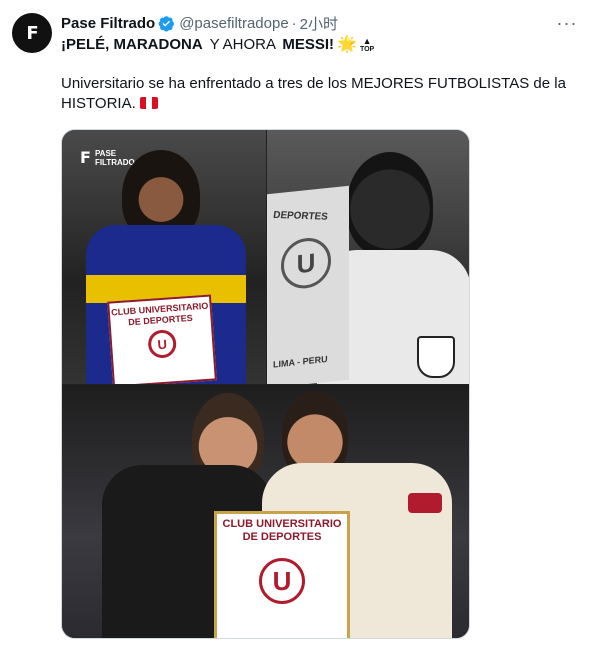  I want to click on universitario-u-icon-pele: U, so click(306, 263).